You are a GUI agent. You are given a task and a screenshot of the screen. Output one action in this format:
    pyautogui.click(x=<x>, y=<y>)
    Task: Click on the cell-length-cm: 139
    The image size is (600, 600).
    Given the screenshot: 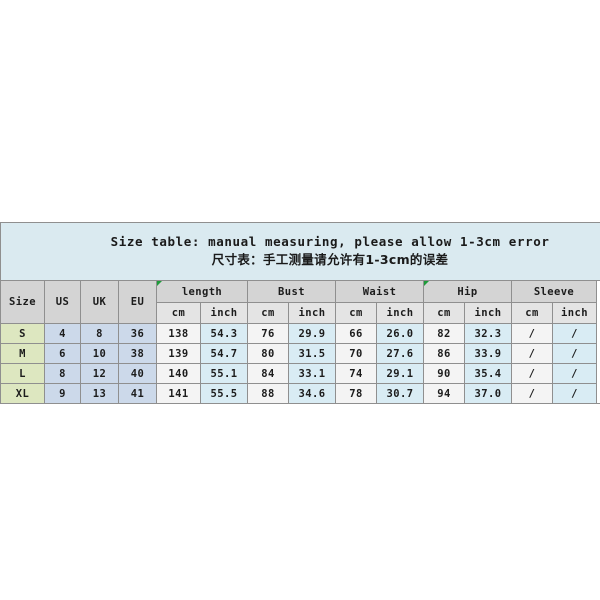 What is the action you would take?
    pyautogui.click(x=178, y=353)
    